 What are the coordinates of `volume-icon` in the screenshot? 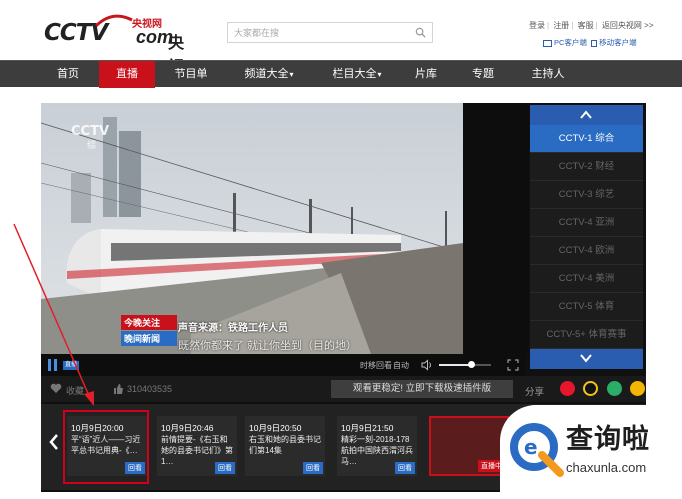 It's located at (427, 365).